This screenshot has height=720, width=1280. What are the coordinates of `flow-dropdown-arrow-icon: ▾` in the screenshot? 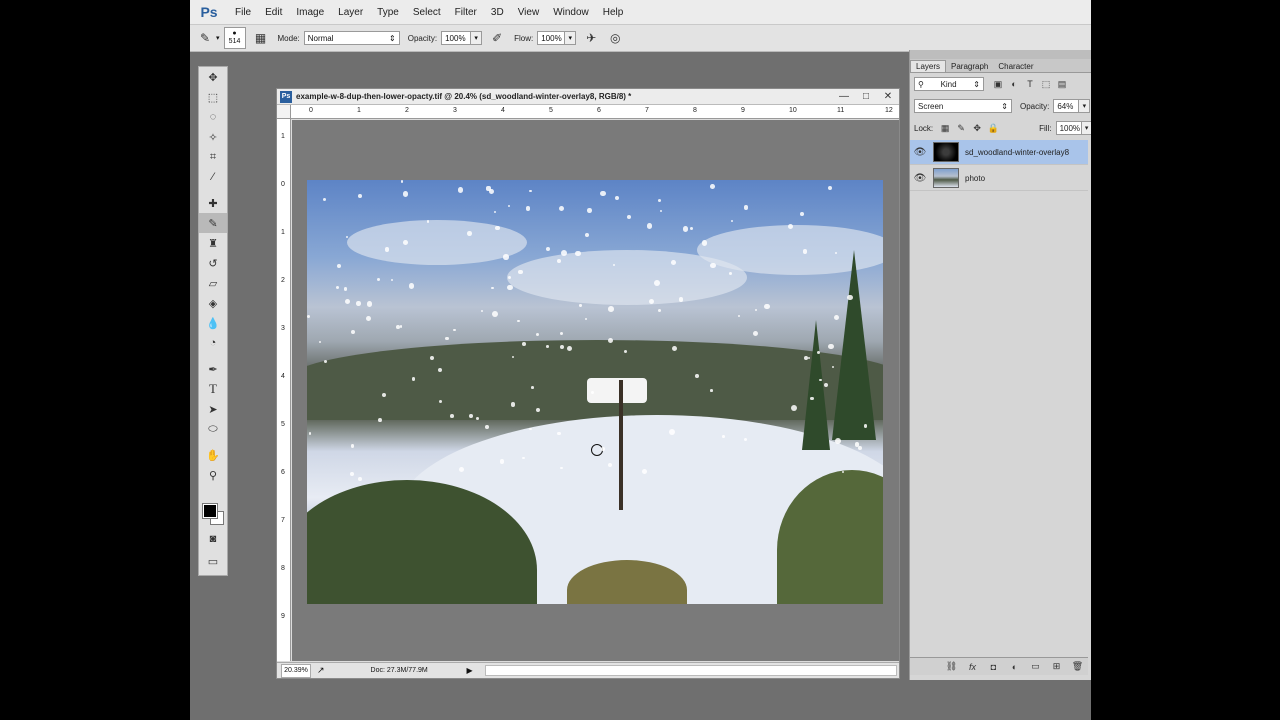 It's located at (571, 38).